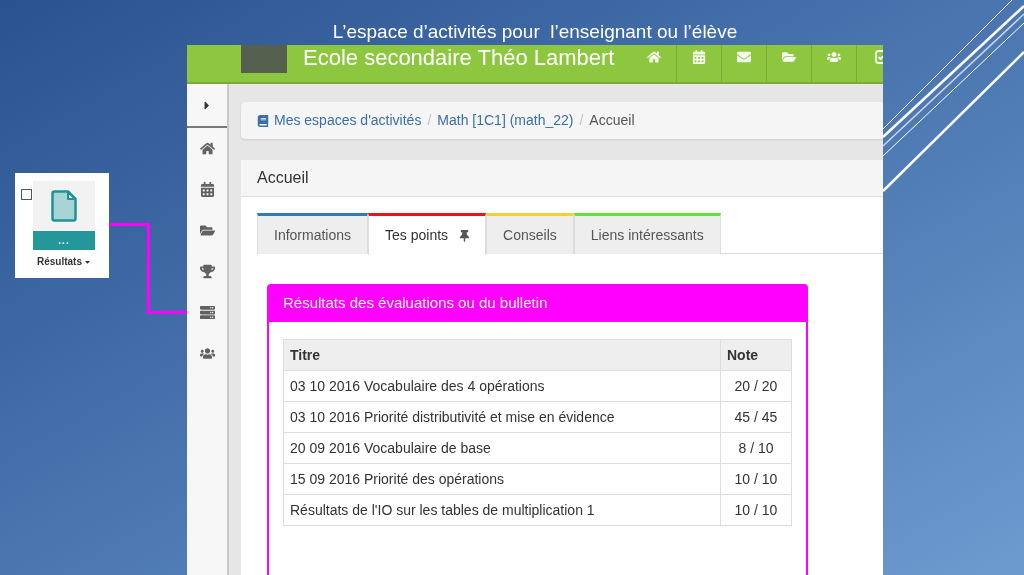 This screenshot has width=1024, height=575. Describe the element at coordinates (612, 120) in the screenshot. I see `breadcrumb-current: Accueil` at that location.